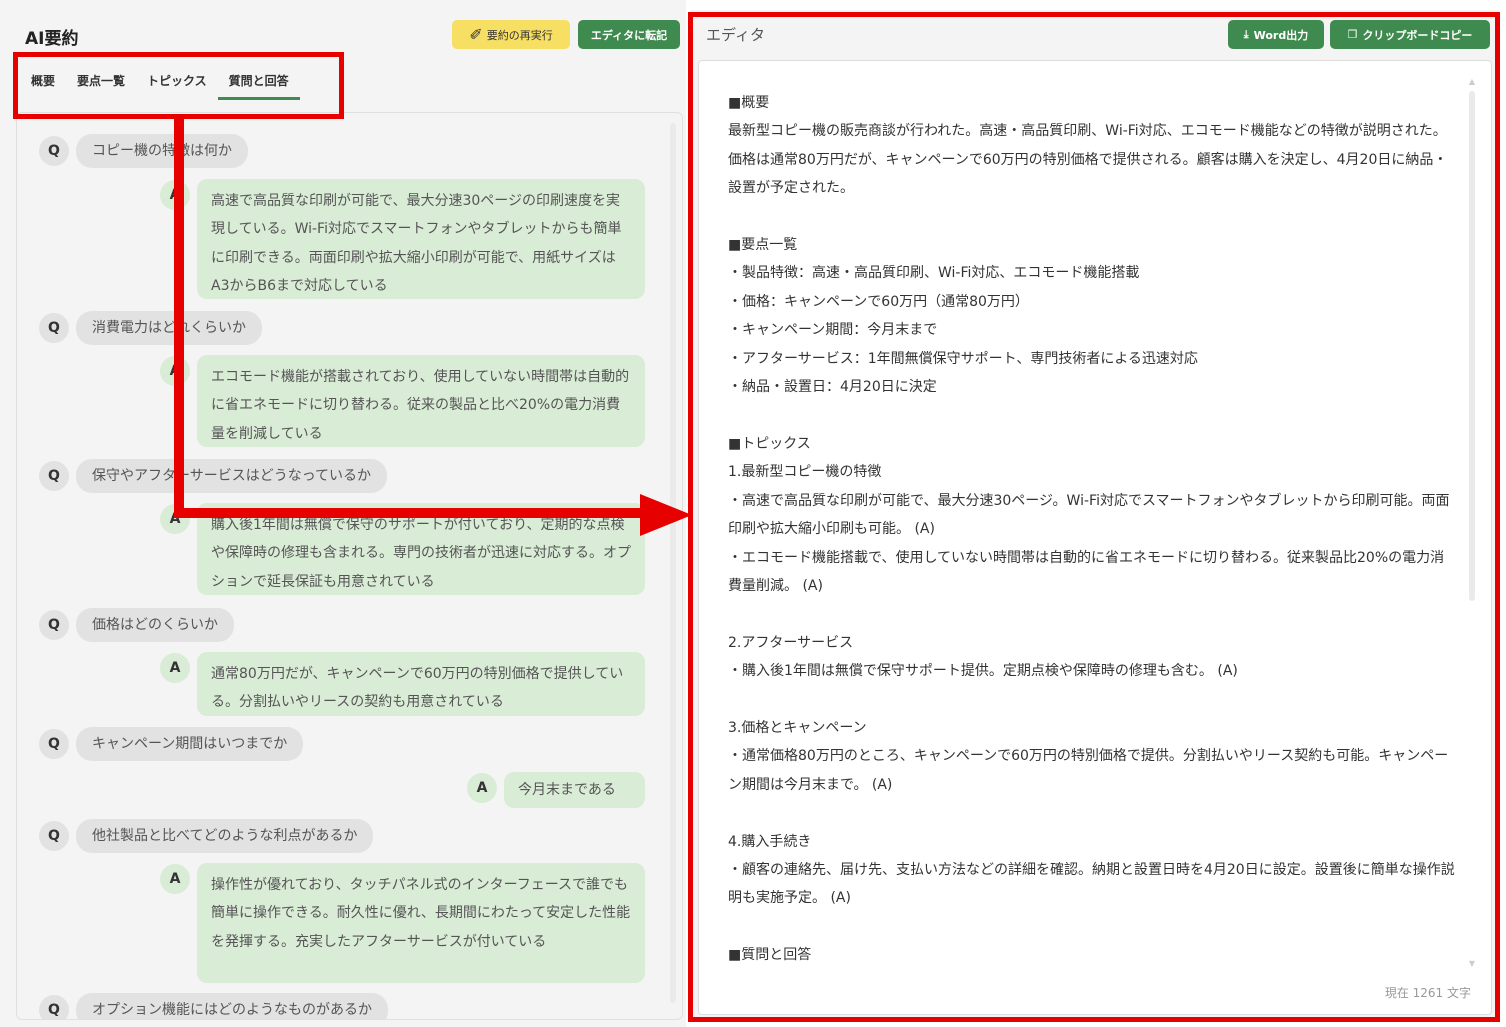 Image resolution: width=1506 pixels, height=1027 pixels. I want to click on tabs-highlight-box, so click(178, 85).